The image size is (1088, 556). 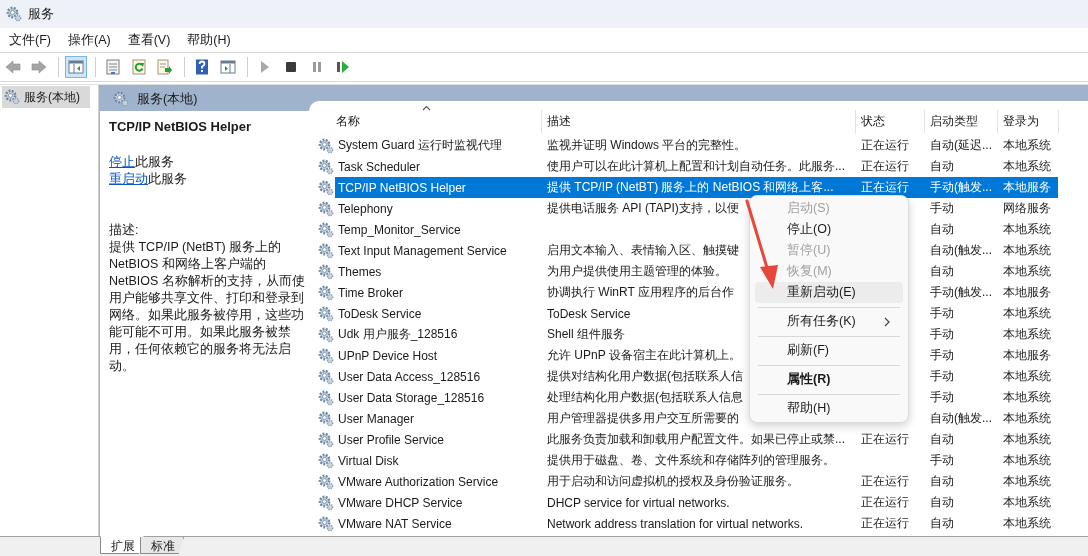 What do you see at coordinates (643, 250) in the screenshot?
I see `service-description: 启用文本输入、表情输入区、触摸键` at bounding box center [643, 250].